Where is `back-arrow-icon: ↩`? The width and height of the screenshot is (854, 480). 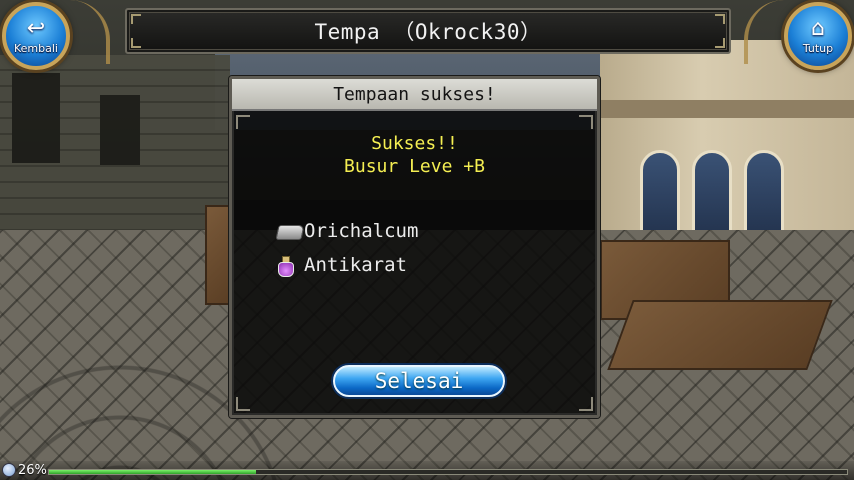
back-arrow-icon: ↩ is located at coordinates (36, 28).